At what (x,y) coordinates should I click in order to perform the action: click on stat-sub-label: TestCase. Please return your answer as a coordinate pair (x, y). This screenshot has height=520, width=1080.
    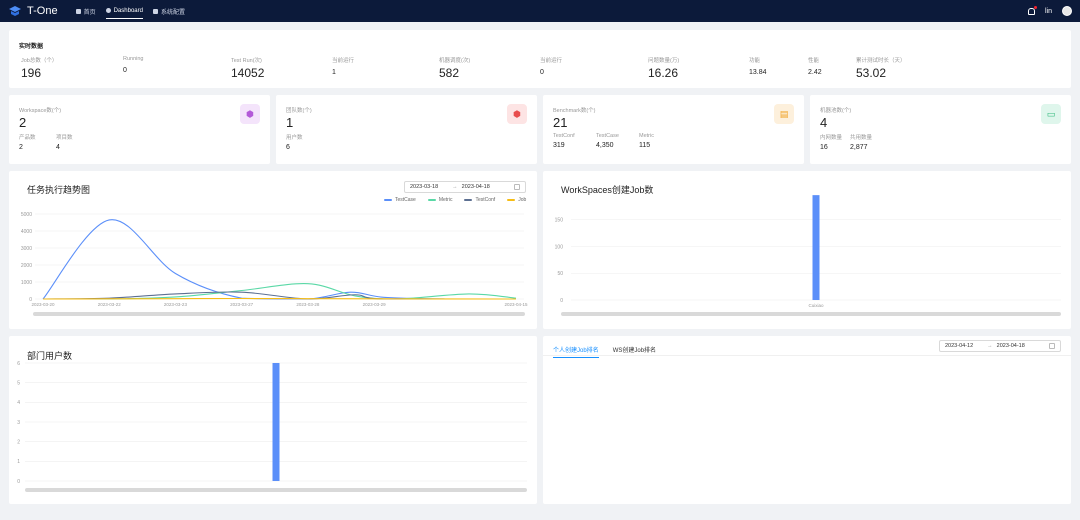
    Looking at the image, I should click on (607, 136).